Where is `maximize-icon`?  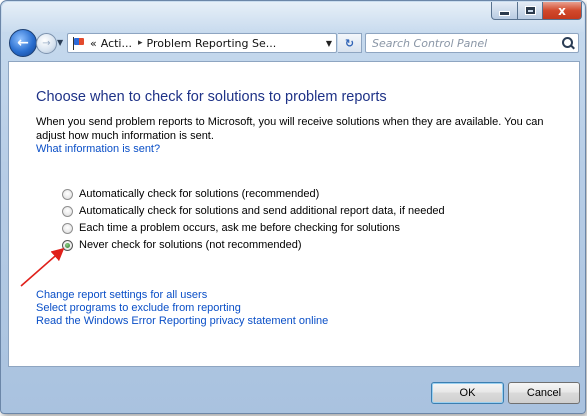
maximize-icon is located at coordinates (530, 10).